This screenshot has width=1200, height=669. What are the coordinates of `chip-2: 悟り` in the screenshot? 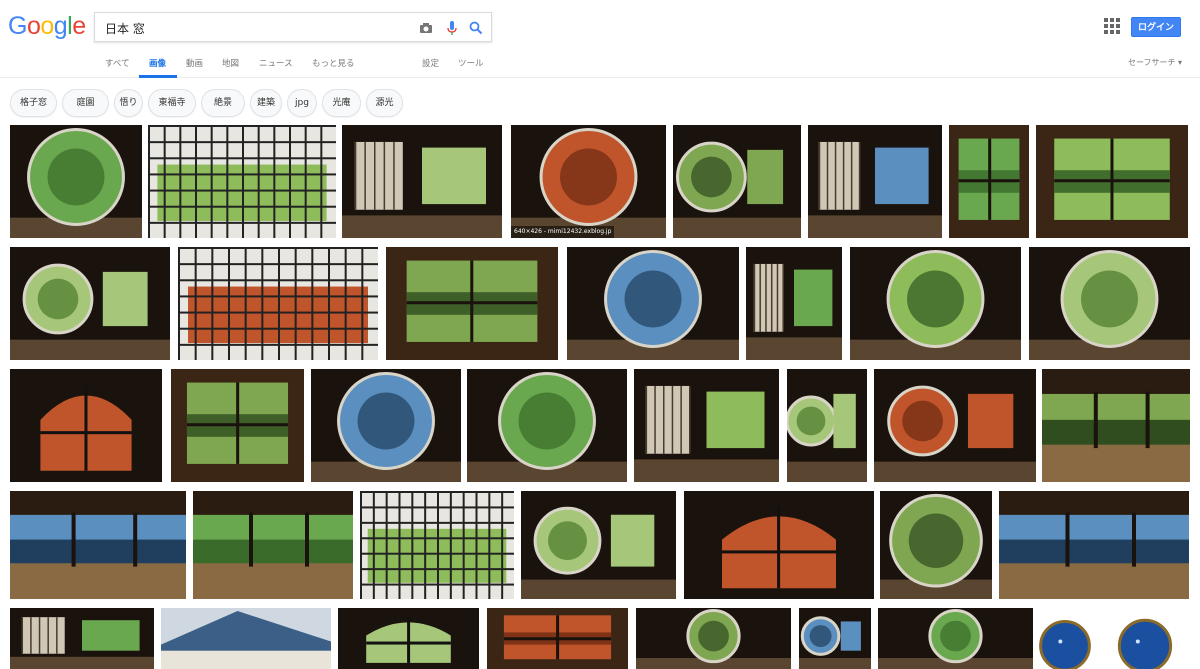 It's located at (128, 103).